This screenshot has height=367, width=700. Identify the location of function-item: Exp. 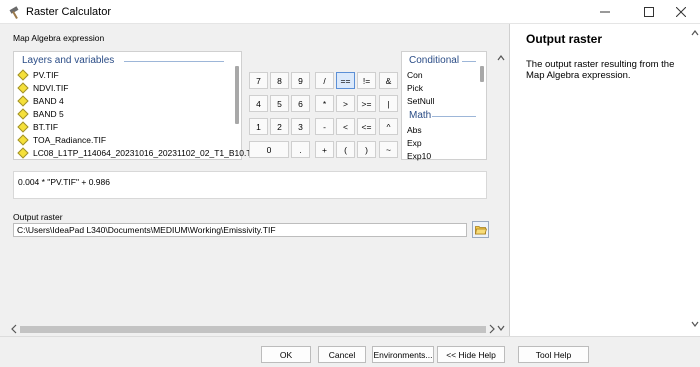
(414, 143).